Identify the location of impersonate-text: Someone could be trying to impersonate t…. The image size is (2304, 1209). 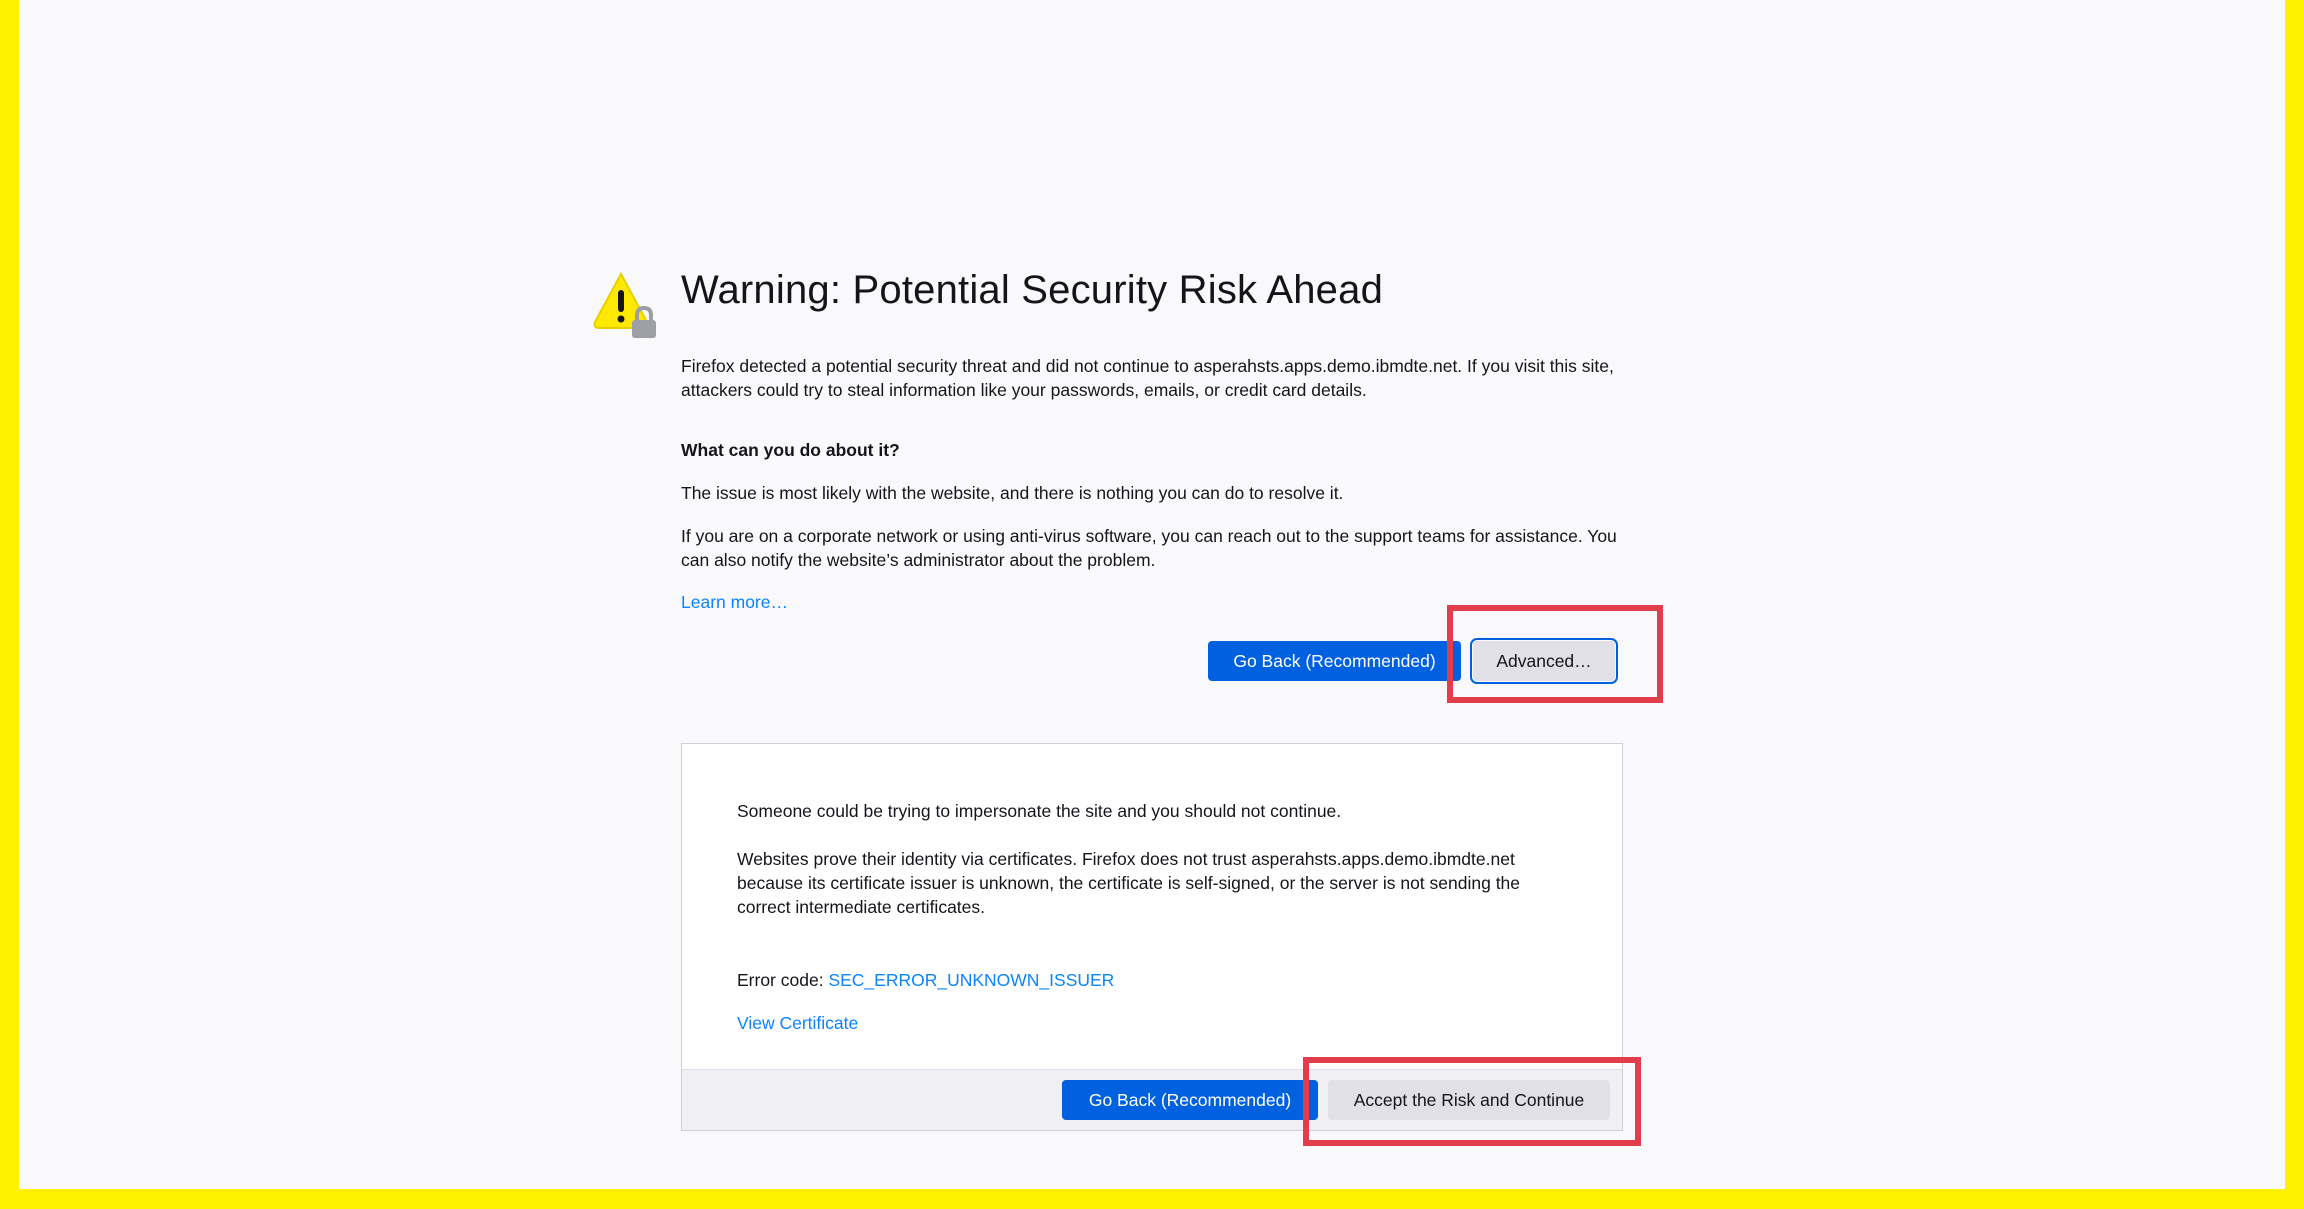
(1039, 811).